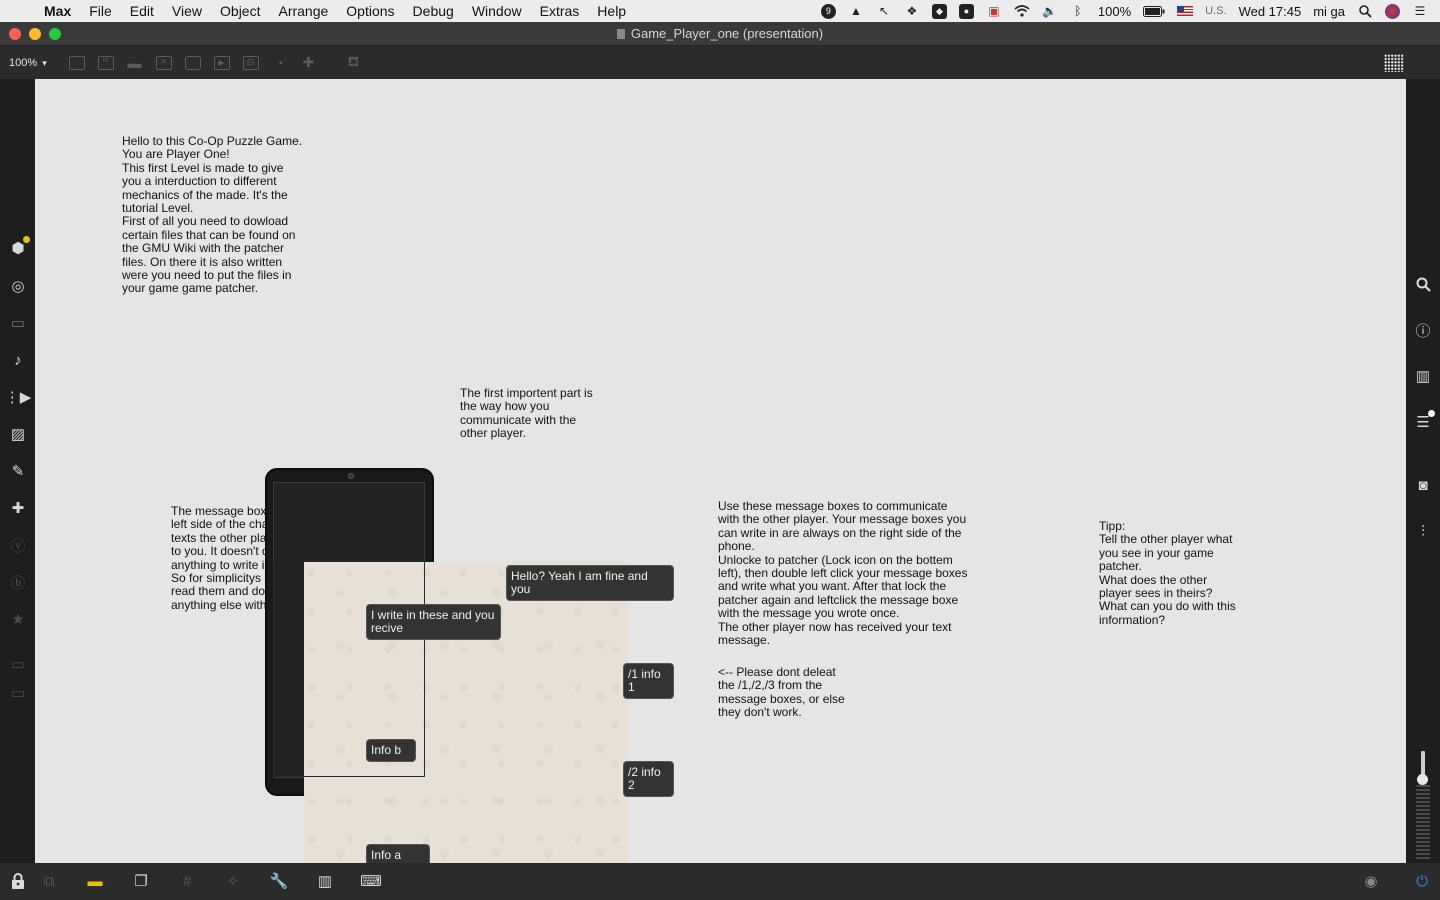 The height and width of the screenshot is (900, 1440). Describe the element at coordinates (163, 63) in the screenshot. I see `toggle-icon: ×` at that location.